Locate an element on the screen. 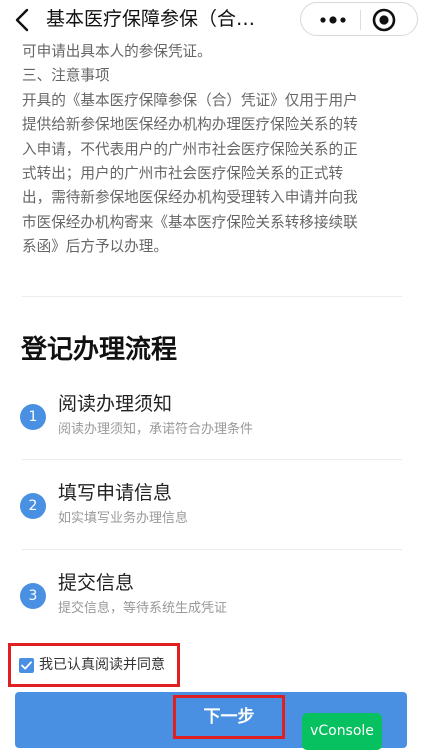 This screenshot has width=424, height=750. next-button-highlight: 下一步 is located at coordinates (229, 717).